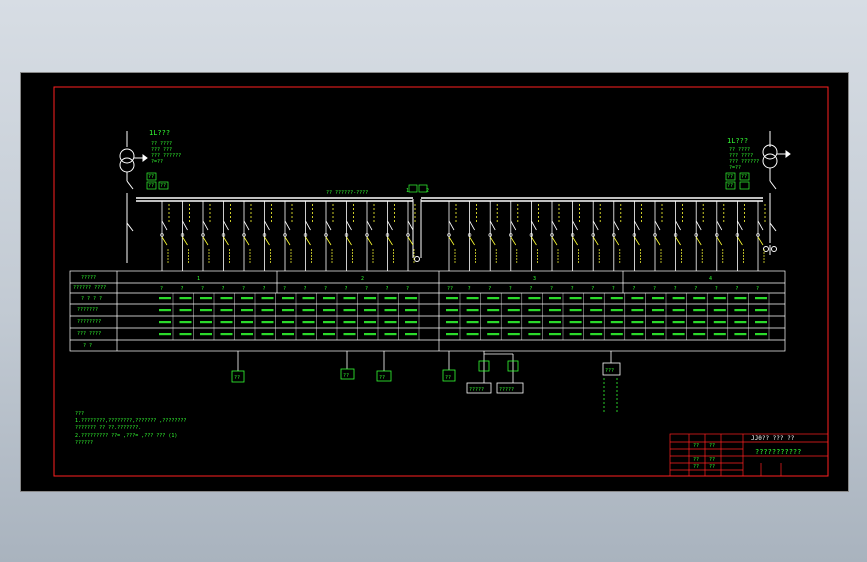 The image size is (867, 562). What do you see at coordinates (84, 443) in the screenshot?
I see `note-line: ??????` at bounding box center [84, 443].